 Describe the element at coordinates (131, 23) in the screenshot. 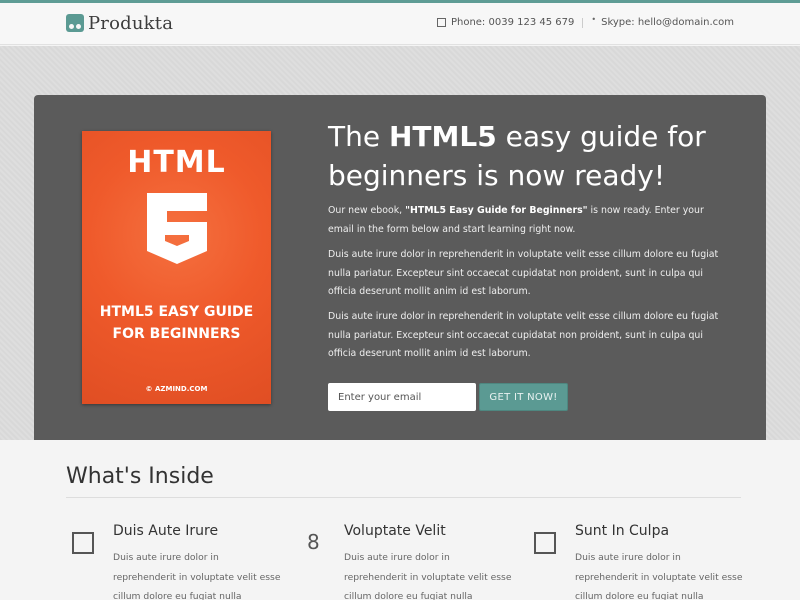

I see `brand-name: Produkta` at that location.